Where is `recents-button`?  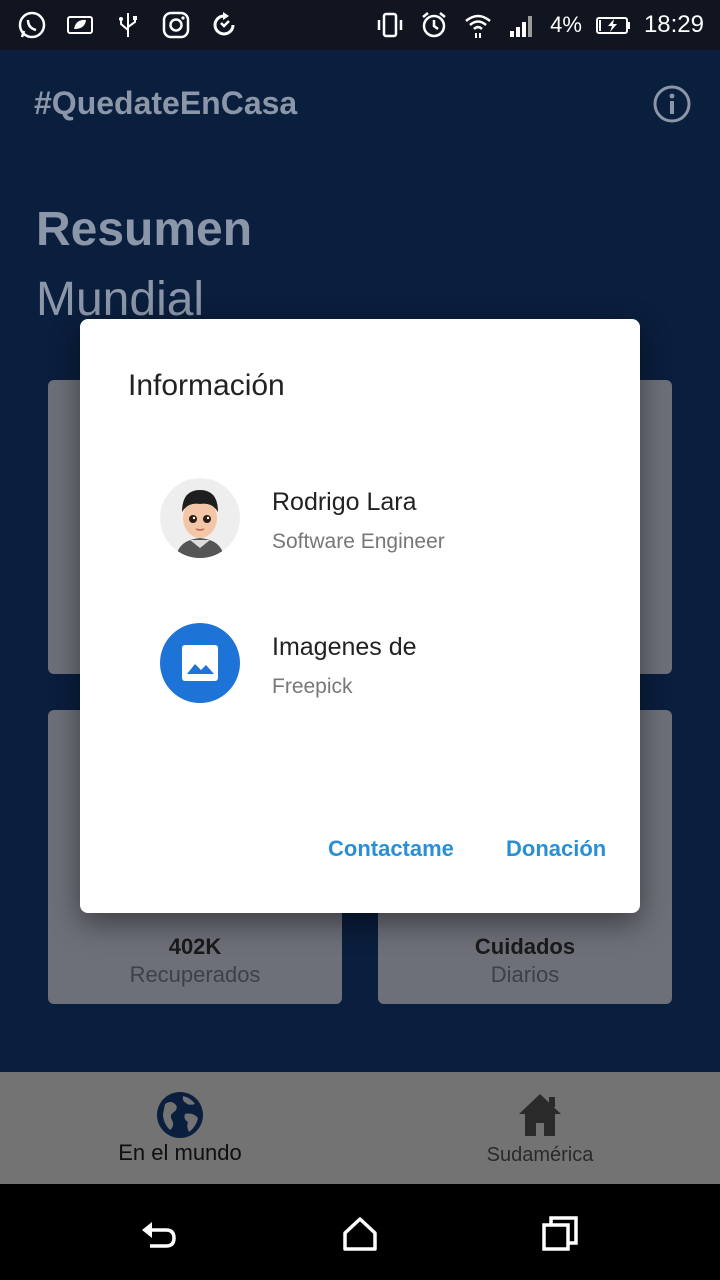 recents-button is located at coordinates (560, 1234).